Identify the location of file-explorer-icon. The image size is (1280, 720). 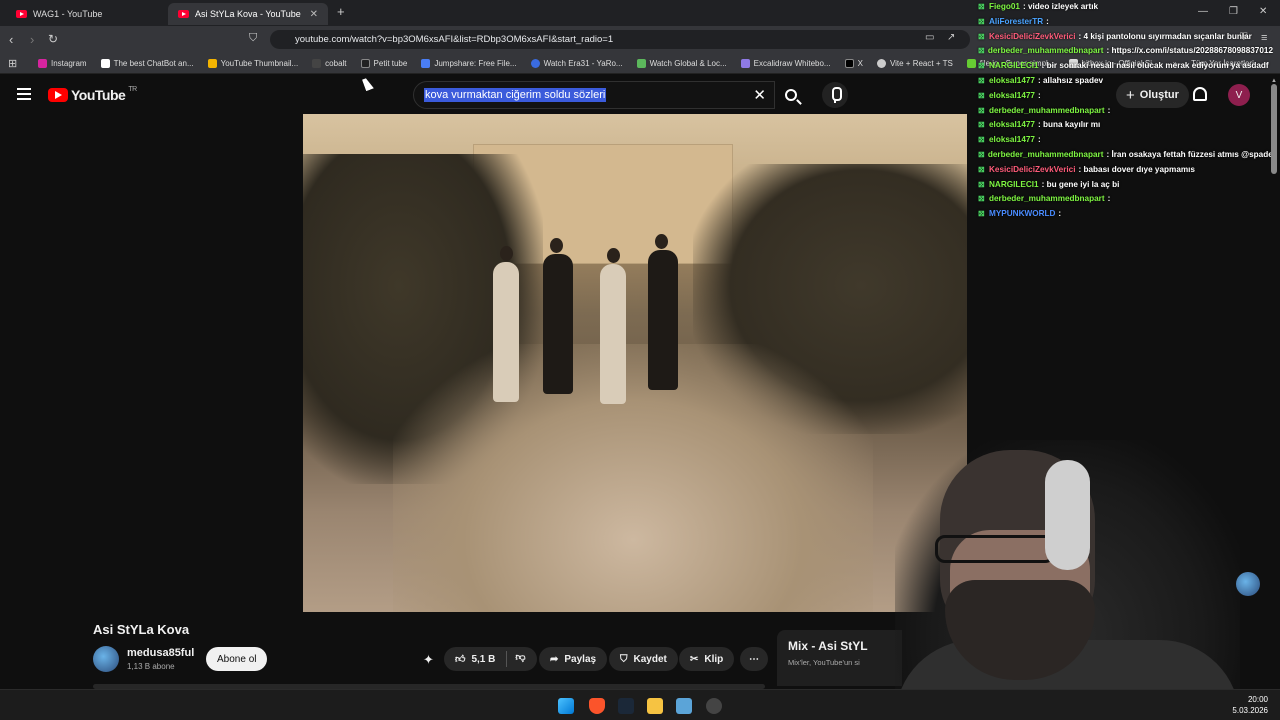
(655, 706).